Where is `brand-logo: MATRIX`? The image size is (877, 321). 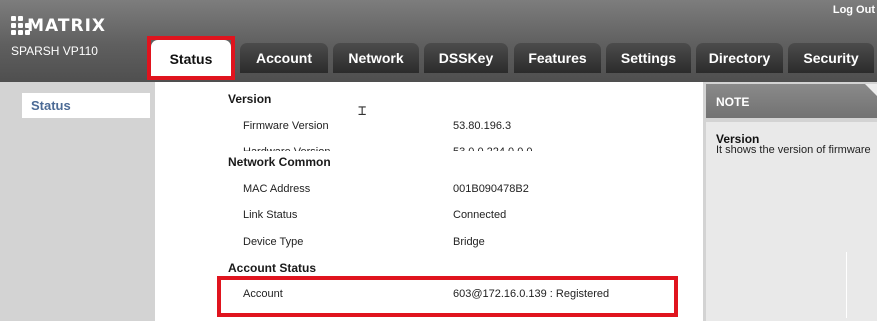 brand-logo: MATRIX is located at coordinates (58, 26).